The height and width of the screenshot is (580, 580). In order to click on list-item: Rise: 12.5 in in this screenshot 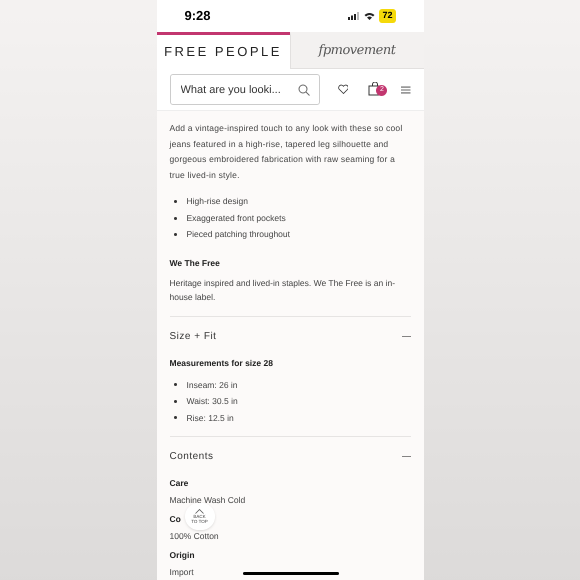, I will do `click(210, 418)`.